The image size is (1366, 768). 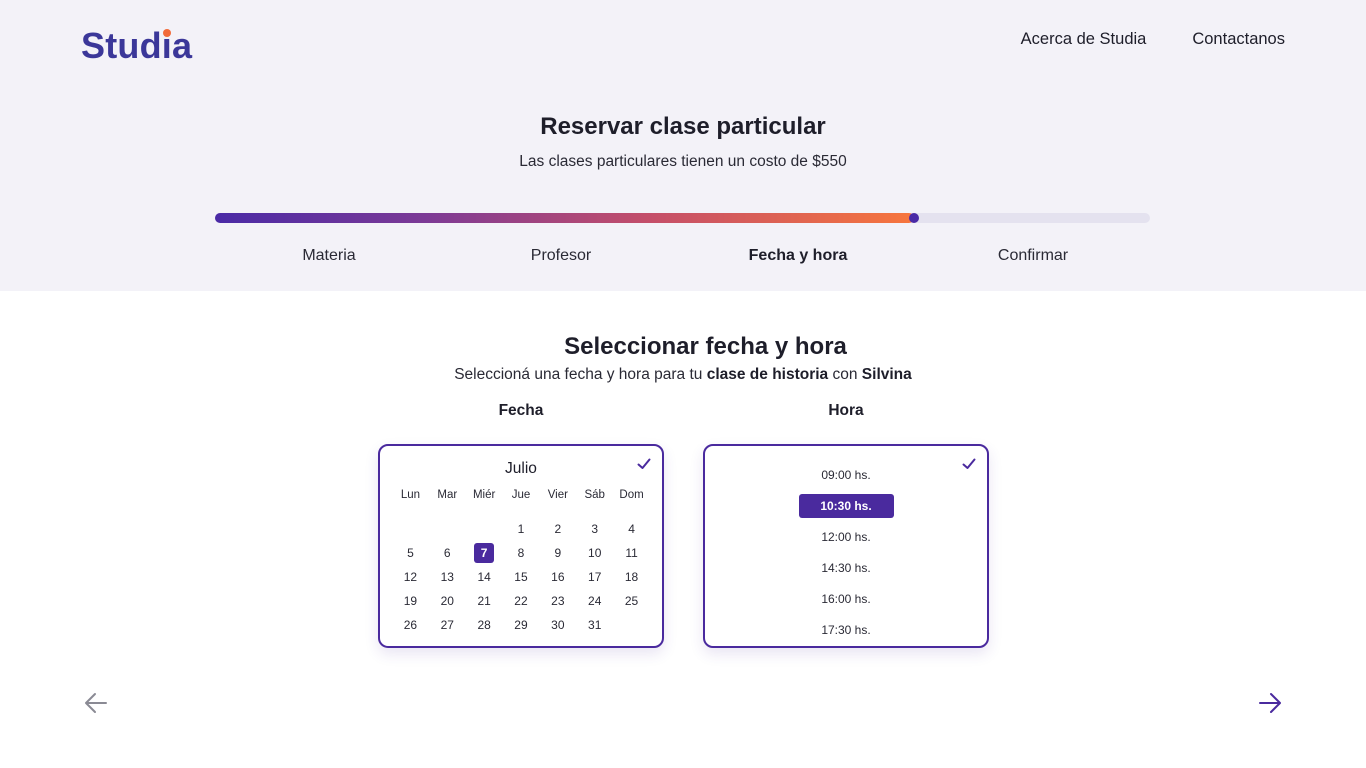 I want to click on arrow-right-icon, so click(x=1270, y=703).